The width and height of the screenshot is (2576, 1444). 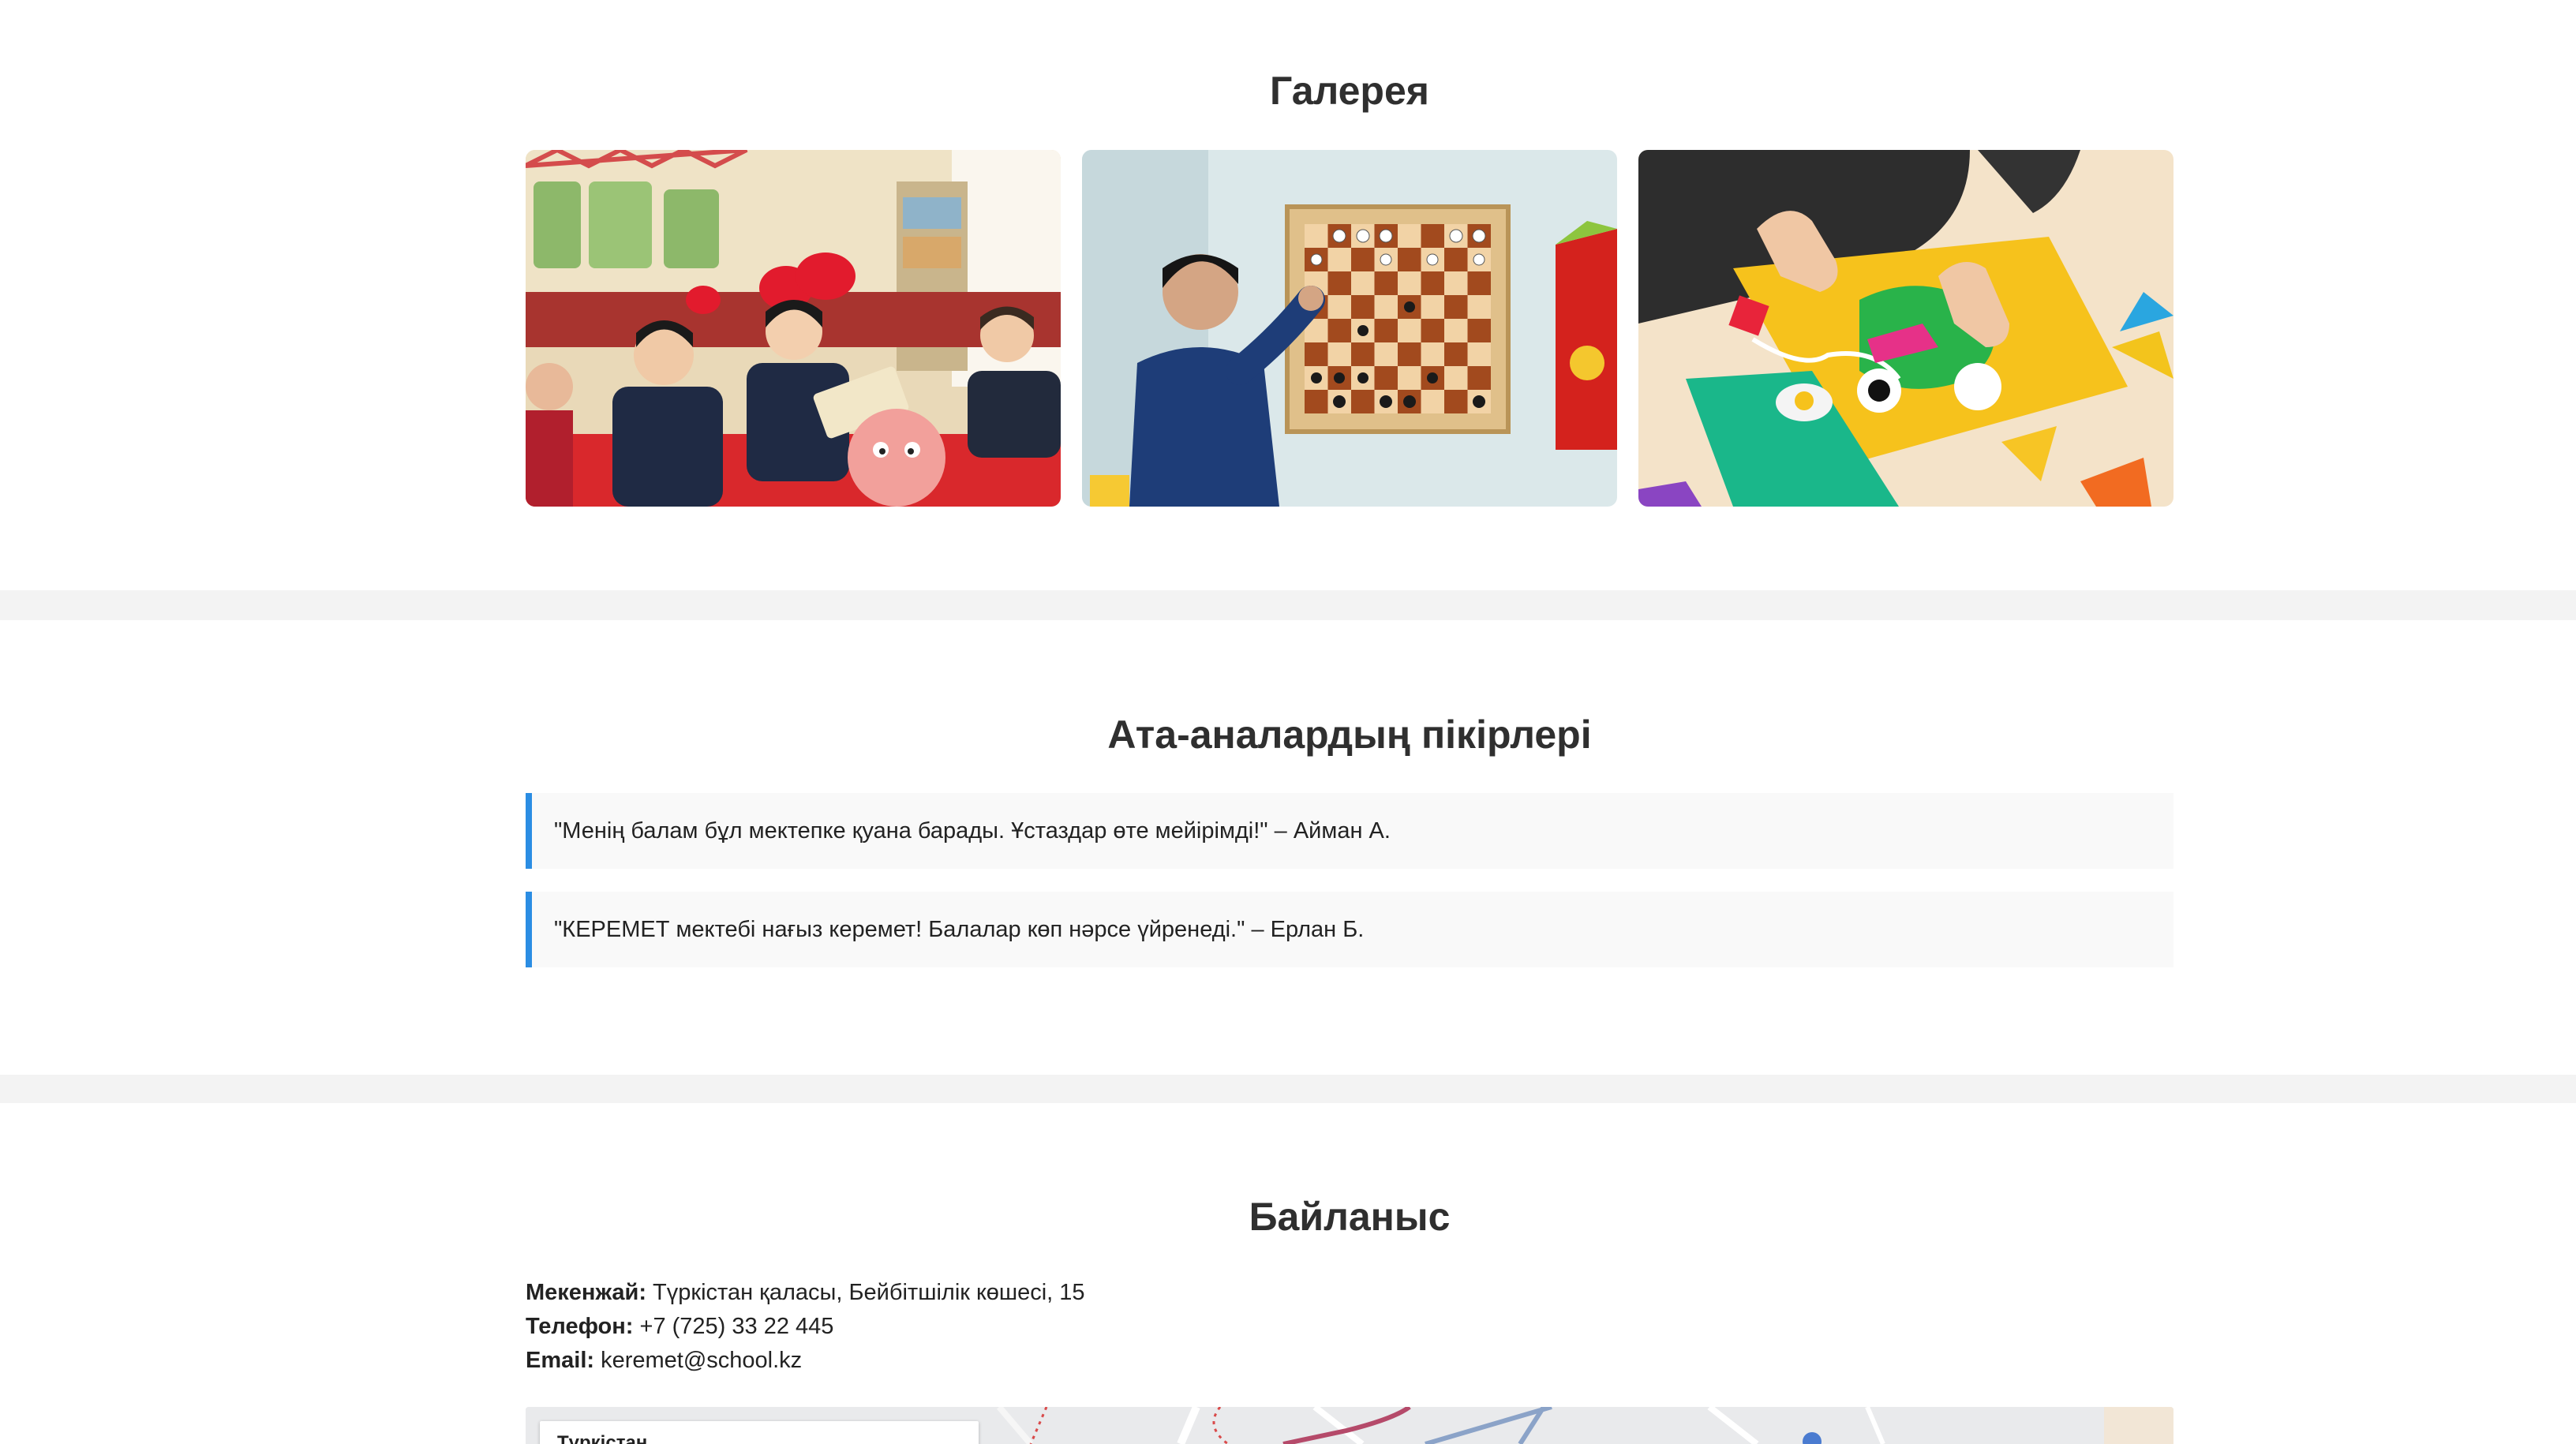 I want to click on chess-photo, so click(x=1349, y=328).